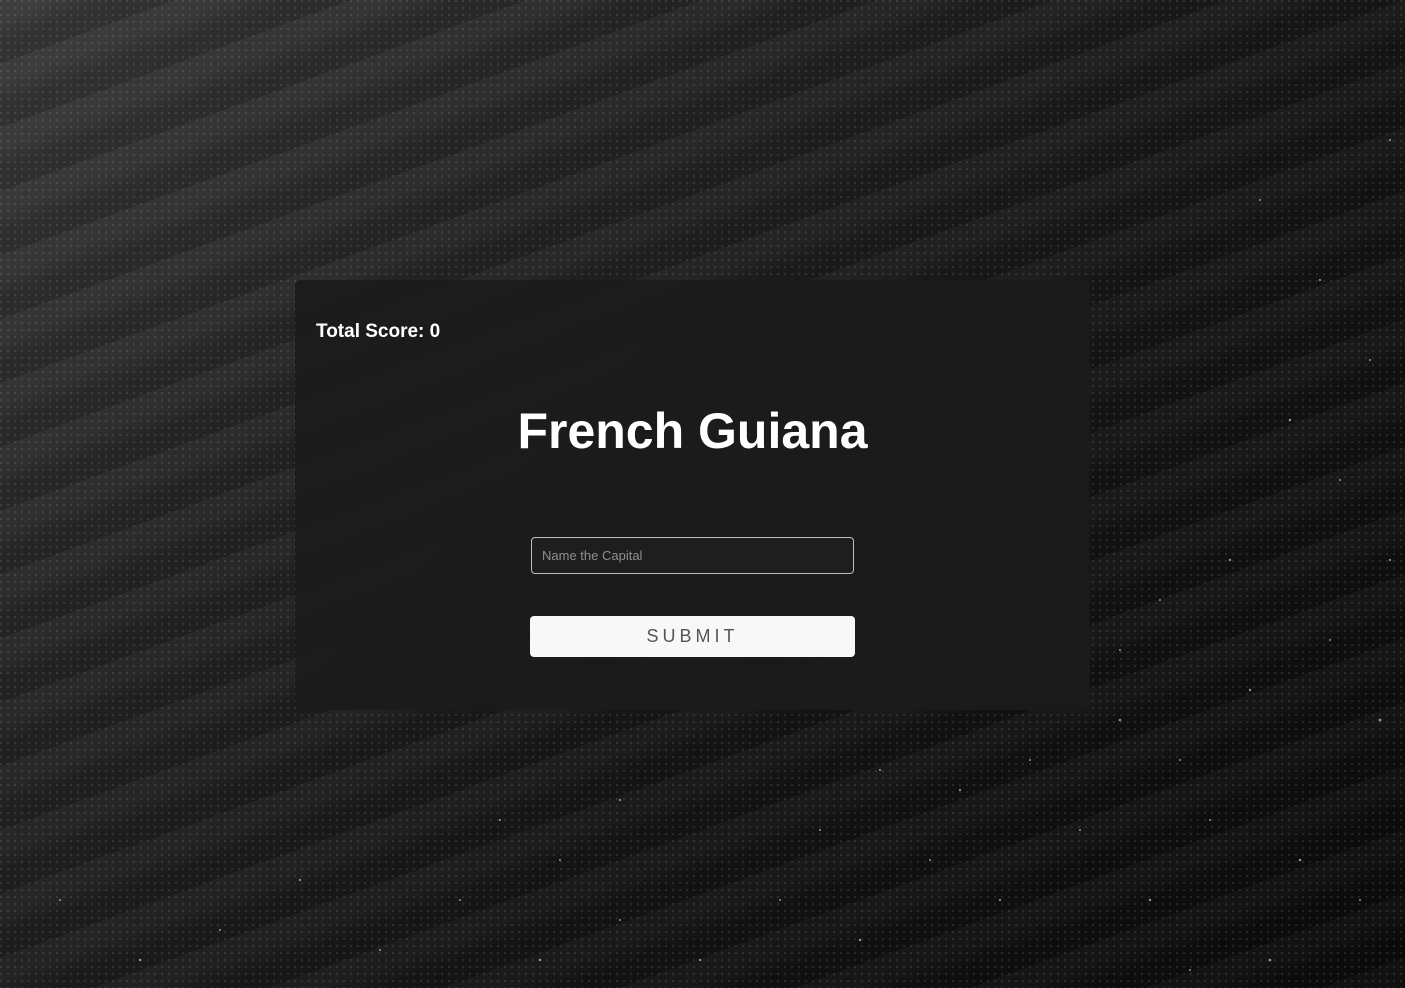 The image size is (1405, 988). What do you see at coordinates (692, 636) in the screenshot?
I see `submit-button: SUBMIT` at bounding box center [692, 636].